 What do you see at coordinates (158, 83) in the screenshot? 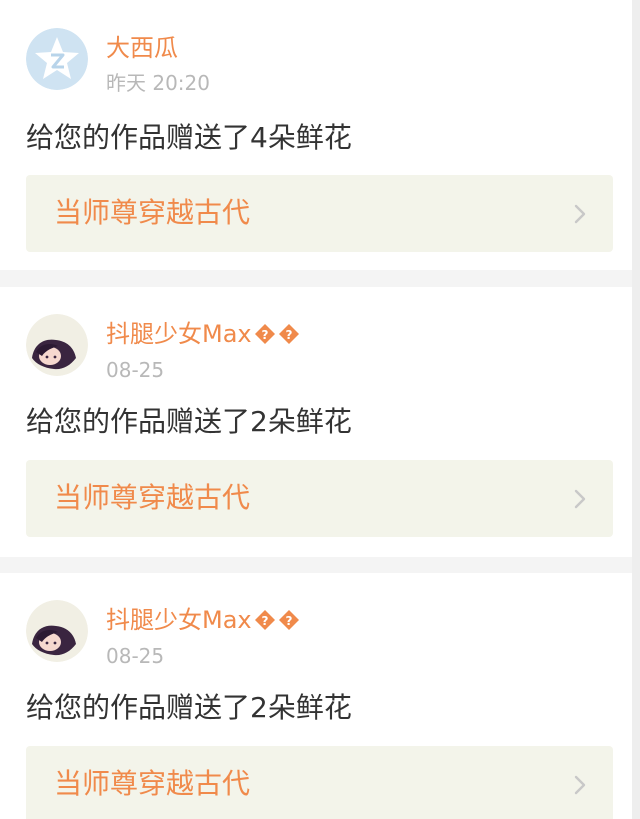
I see `timestamp: 昨天 20:20` at bounding box center [158, 83].